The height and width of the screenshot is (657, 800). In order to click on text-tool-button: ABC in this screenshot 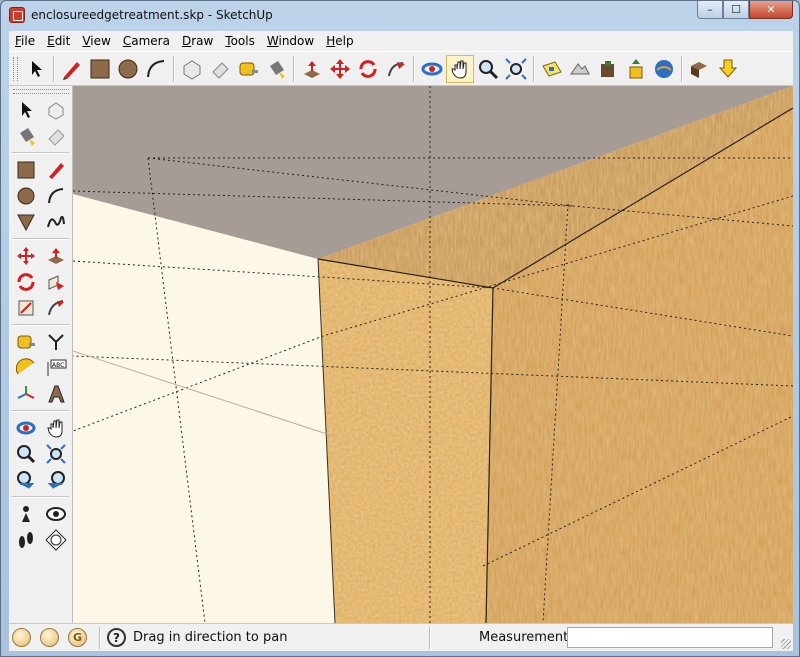, I will do `click(56, 368)`.